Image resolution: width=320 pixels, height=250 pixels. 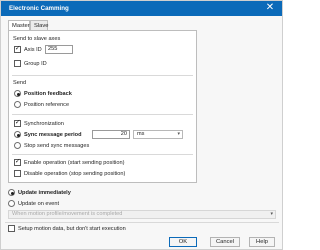 What do you see at coordinates (17, 134) in the screenshot?
I see `sync-period-radio` at bounding box center [17, 134].